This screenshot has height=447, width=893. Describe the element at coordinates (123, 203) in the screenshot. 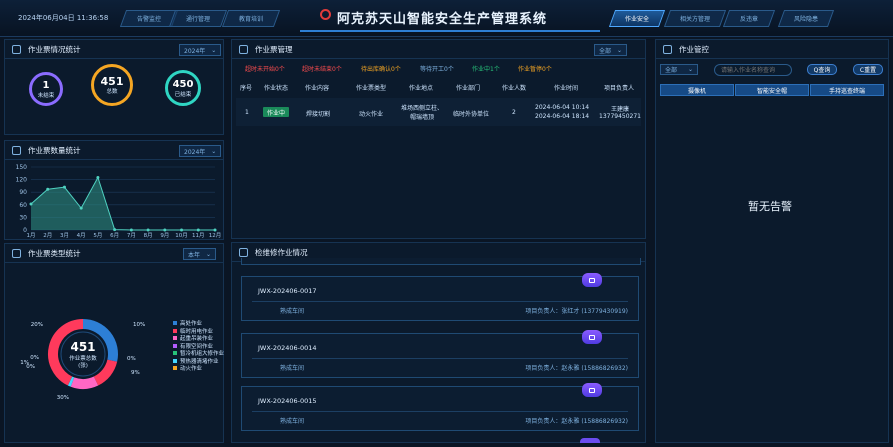

I see `area-fill` at that location.